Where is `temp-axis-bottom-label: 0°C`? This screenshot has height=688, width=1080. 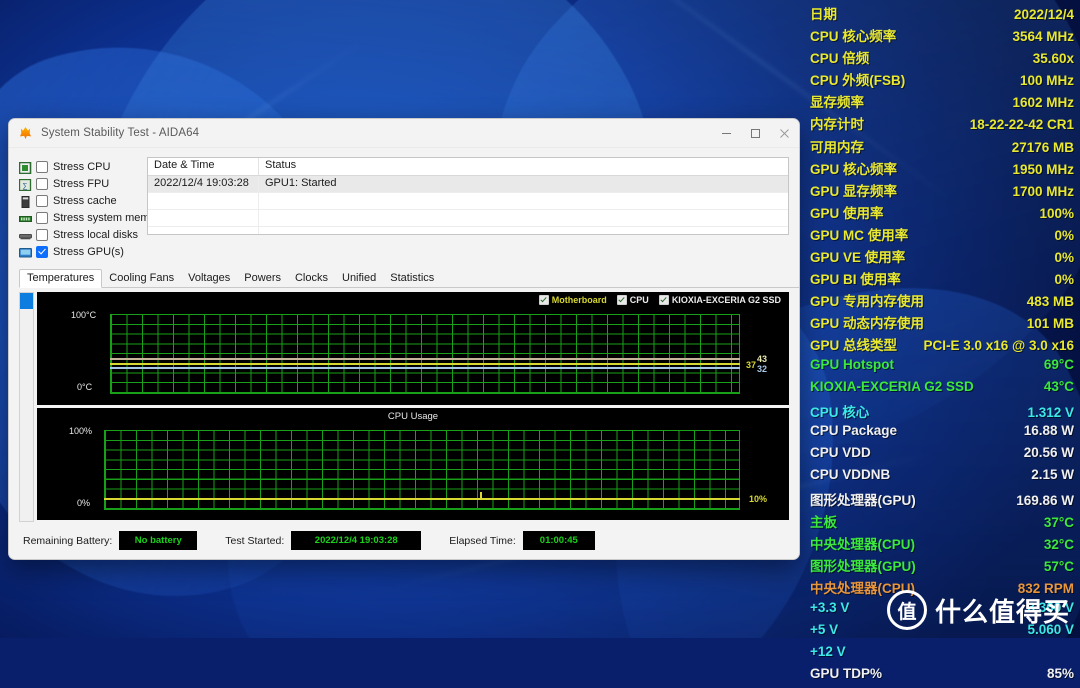 temp-axis-bottom-label: 0°C is located at coordinates (85, 387).